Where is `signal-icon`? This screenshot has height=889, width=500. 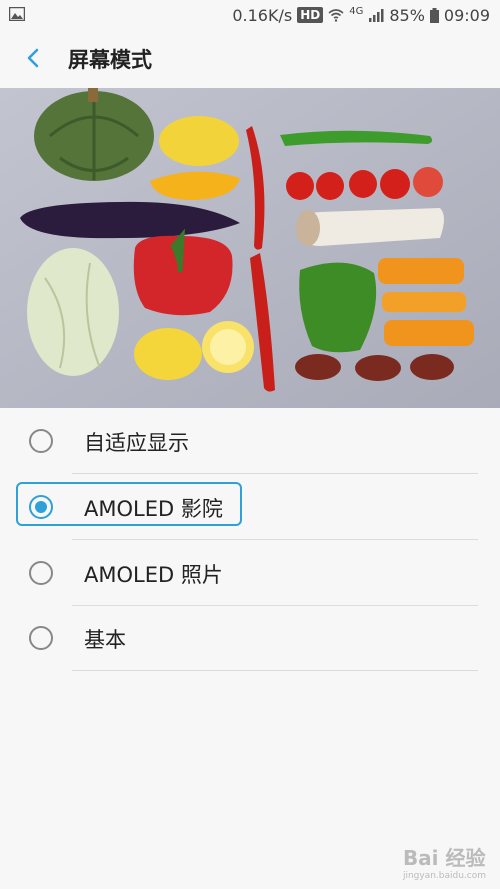 signal-icon is located at coordinates (376, 15).